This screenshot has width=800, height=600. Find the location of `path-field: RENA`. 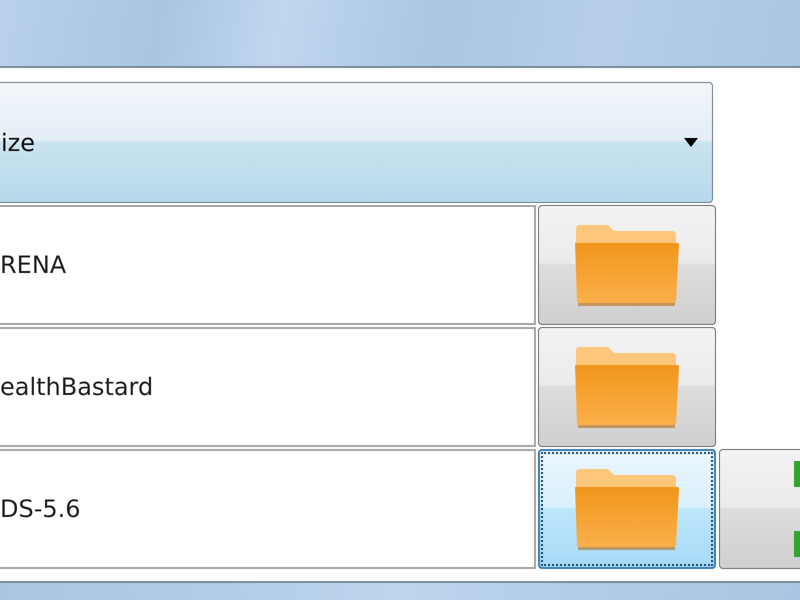

path-field: RENA is located at coordinates (268, 265).